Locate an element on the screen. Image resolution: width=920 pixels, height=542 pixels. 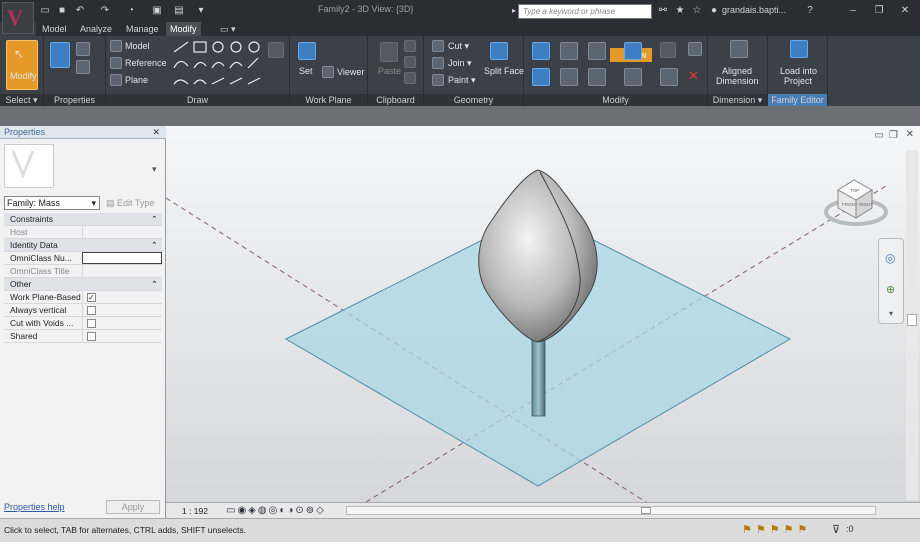
scrollbar-thumb is located at coordinates (912, 320).